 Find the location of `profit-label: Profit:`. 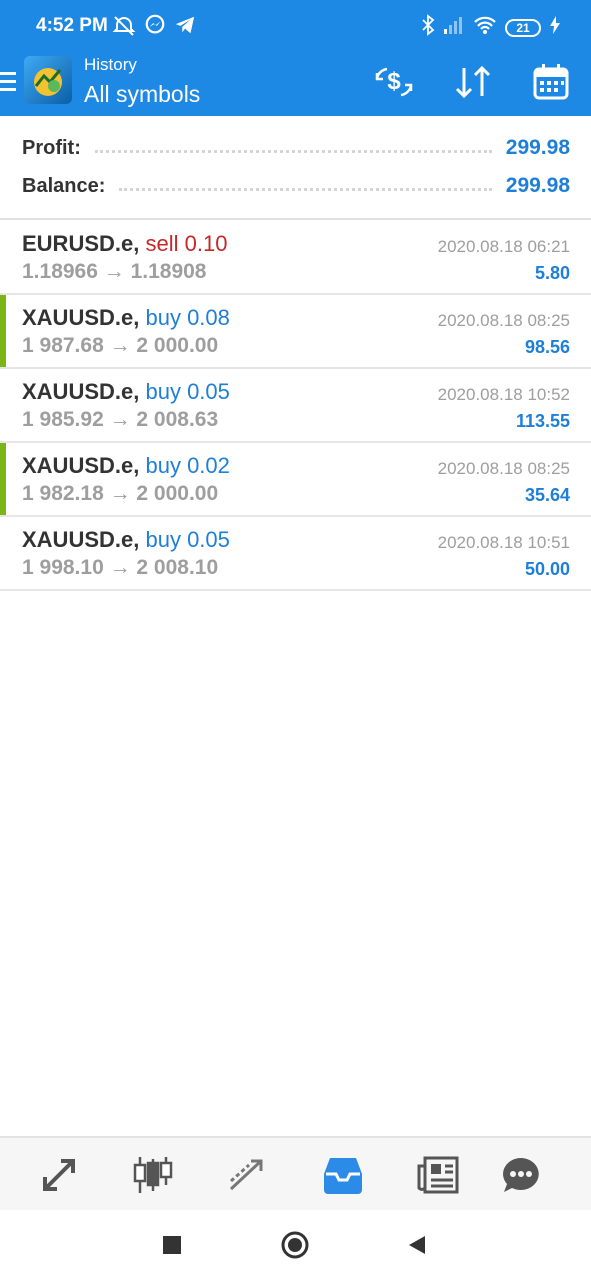

profit-label: Profit: is located at coordinates (51, 147).